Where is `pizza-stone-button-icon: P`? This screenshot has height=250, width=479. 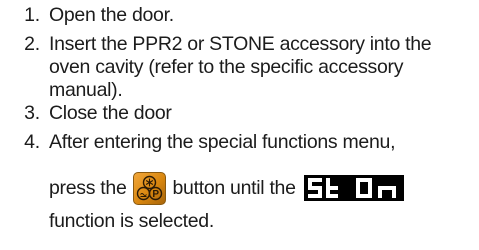
pizza-stone-button-icon: P is located at coordinates (149, 188).